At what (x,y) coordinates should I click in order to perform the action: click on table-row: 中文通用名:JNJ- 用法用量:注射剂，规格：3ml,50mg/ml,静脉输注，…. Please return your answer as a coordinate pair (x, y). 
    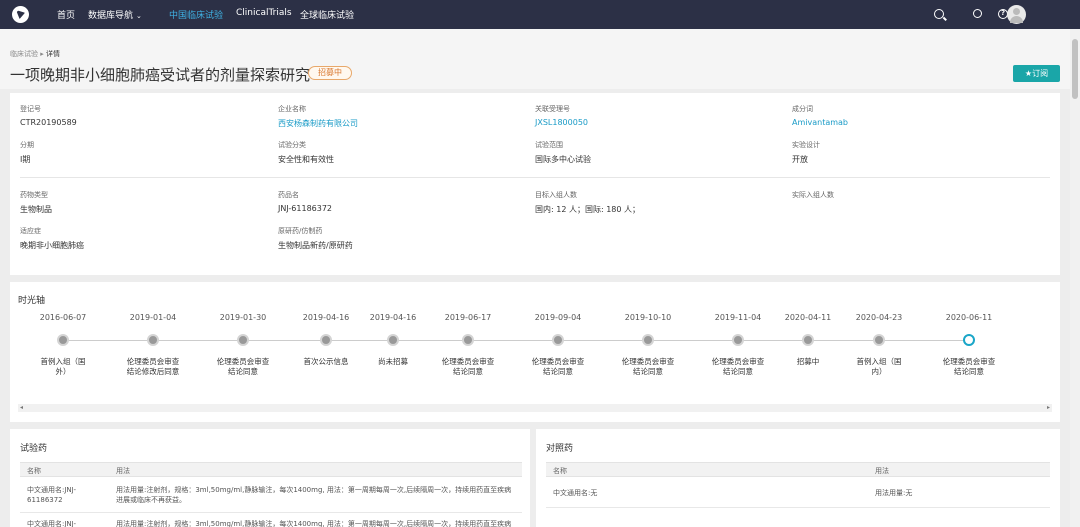
    Looking at the image, I should click on (271, 520).